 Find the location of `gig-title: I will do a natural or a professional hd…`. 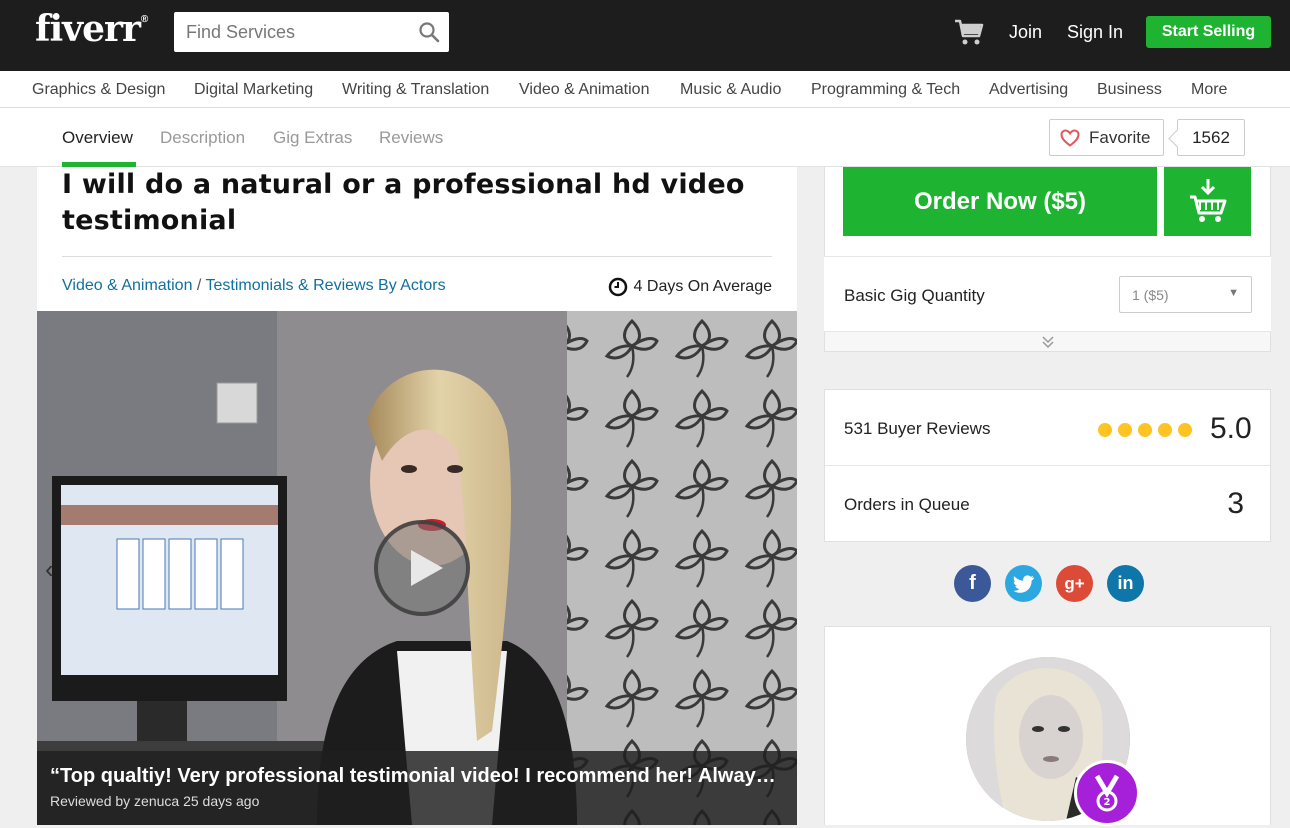

gig-title: I will do a natural or a professional hd… is located at coordinates (403, 202).